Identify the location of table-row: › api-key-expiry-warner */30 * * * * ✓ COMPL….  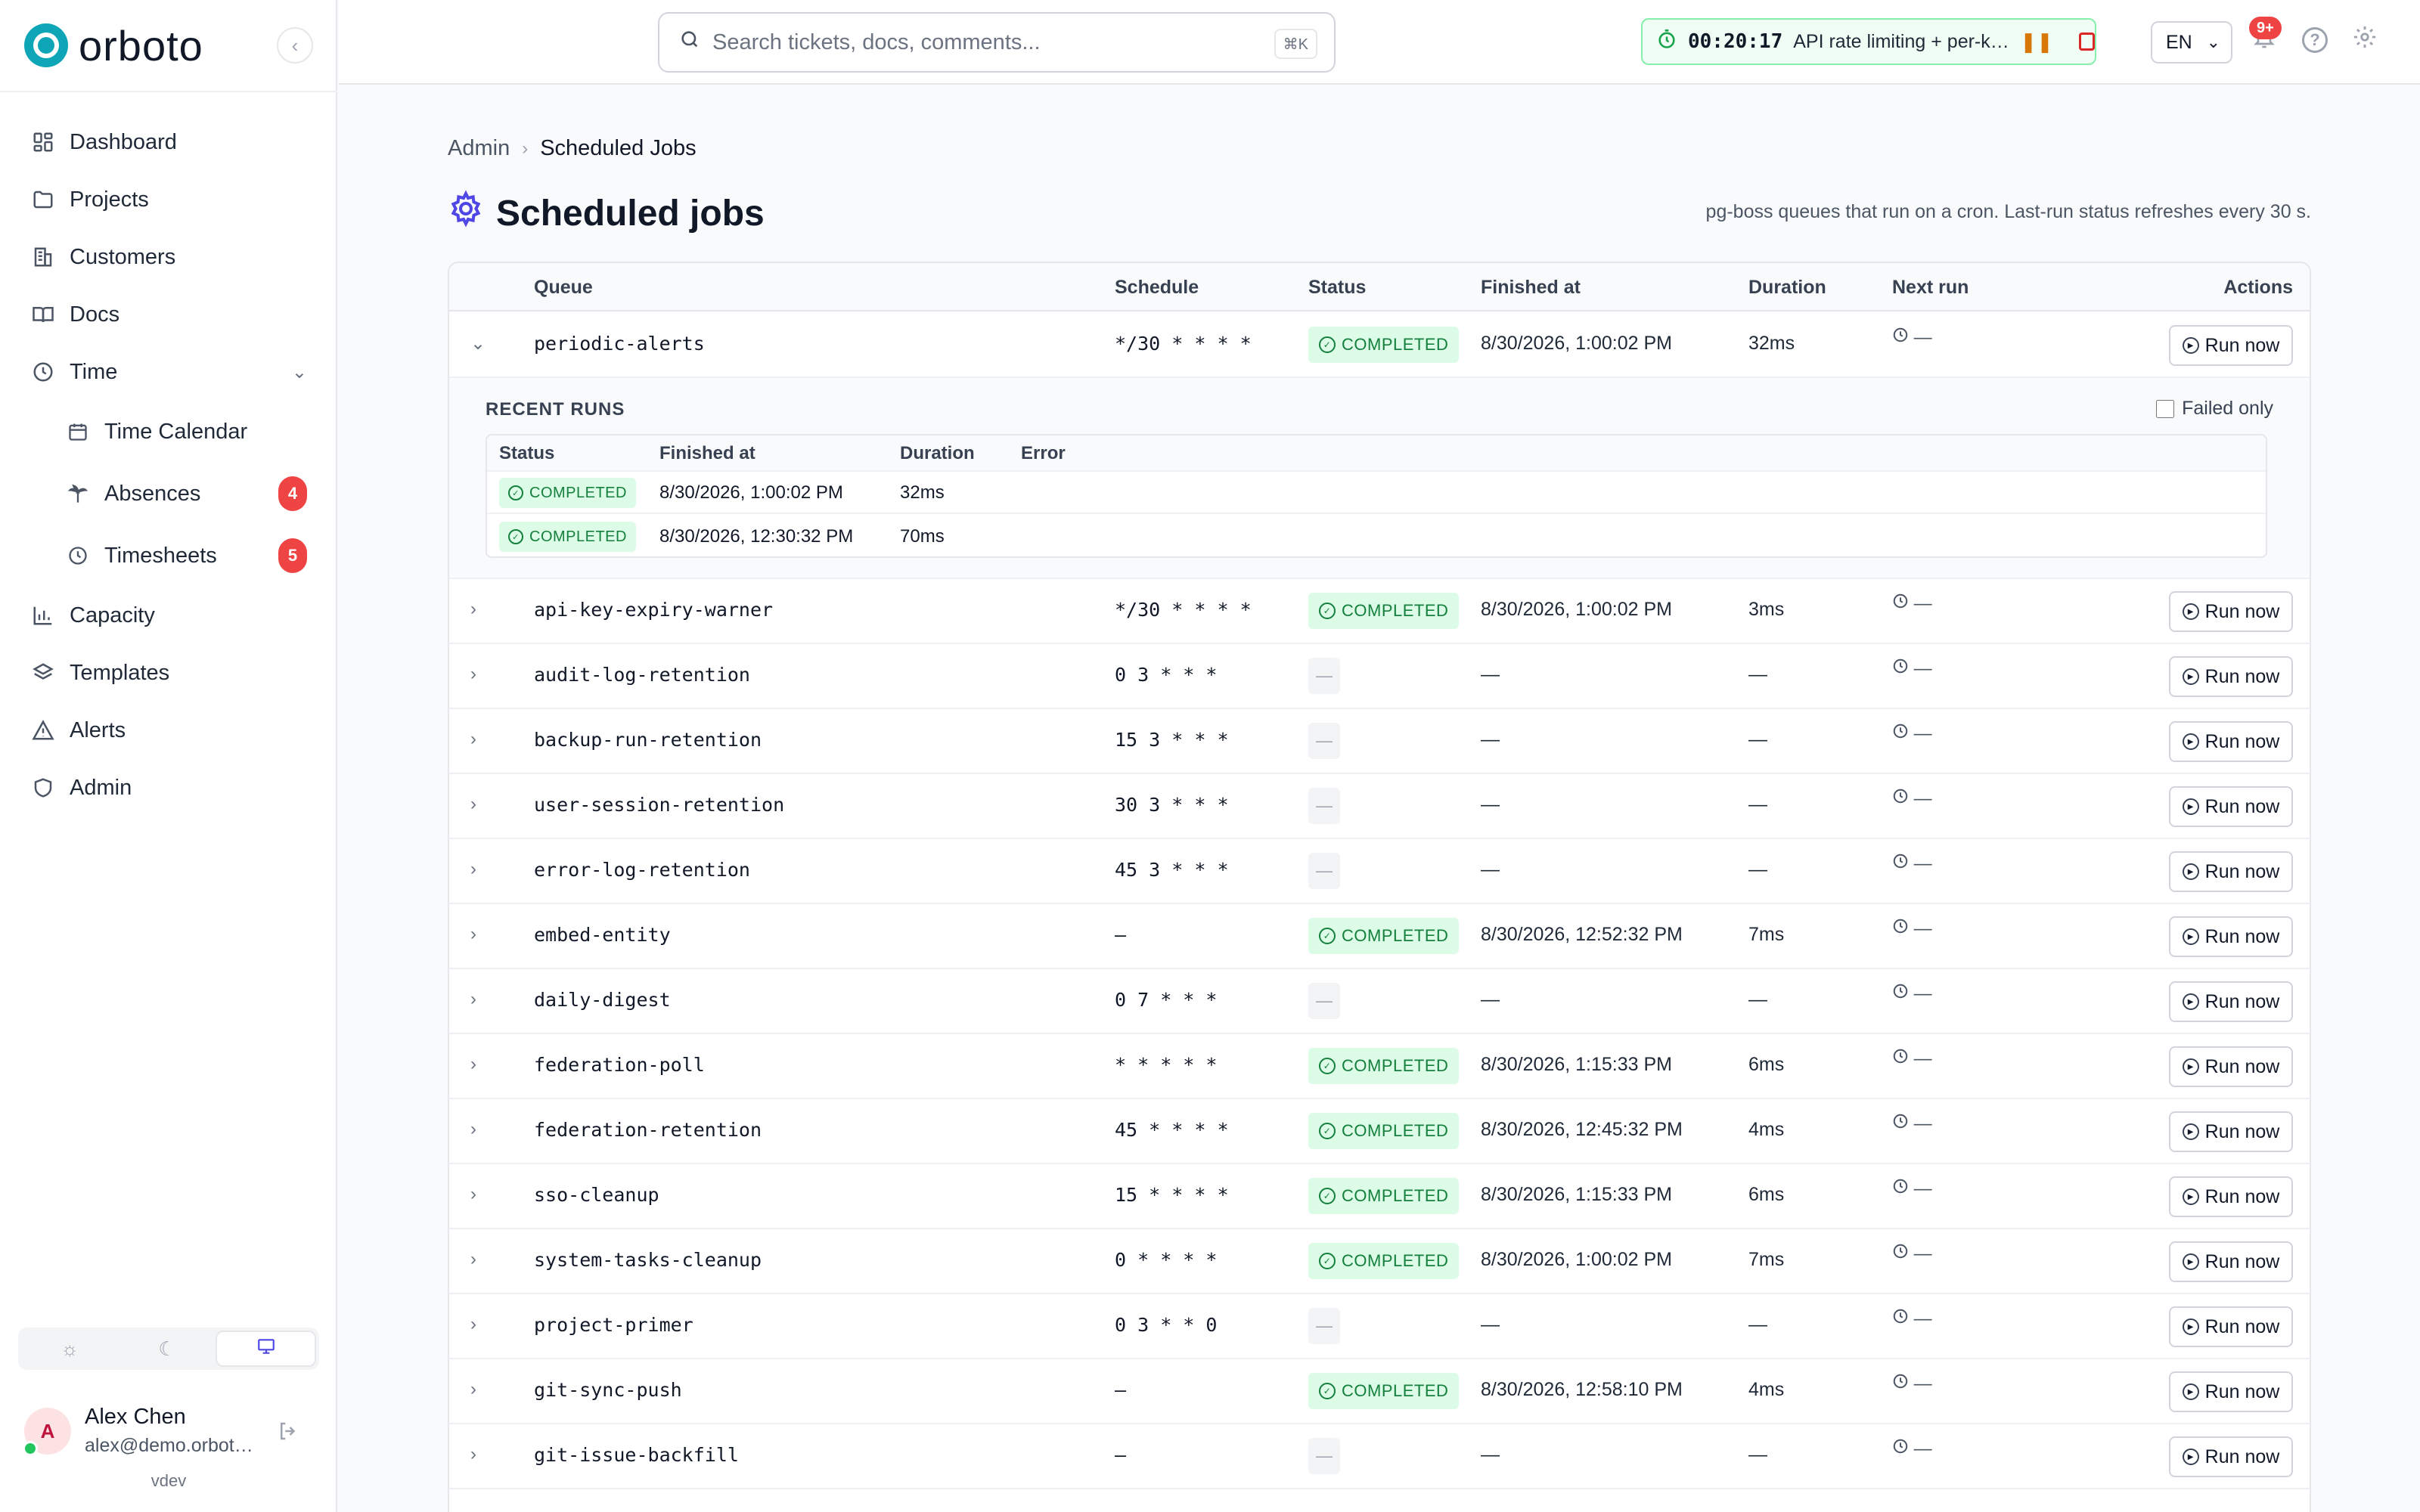
(1379, 611).